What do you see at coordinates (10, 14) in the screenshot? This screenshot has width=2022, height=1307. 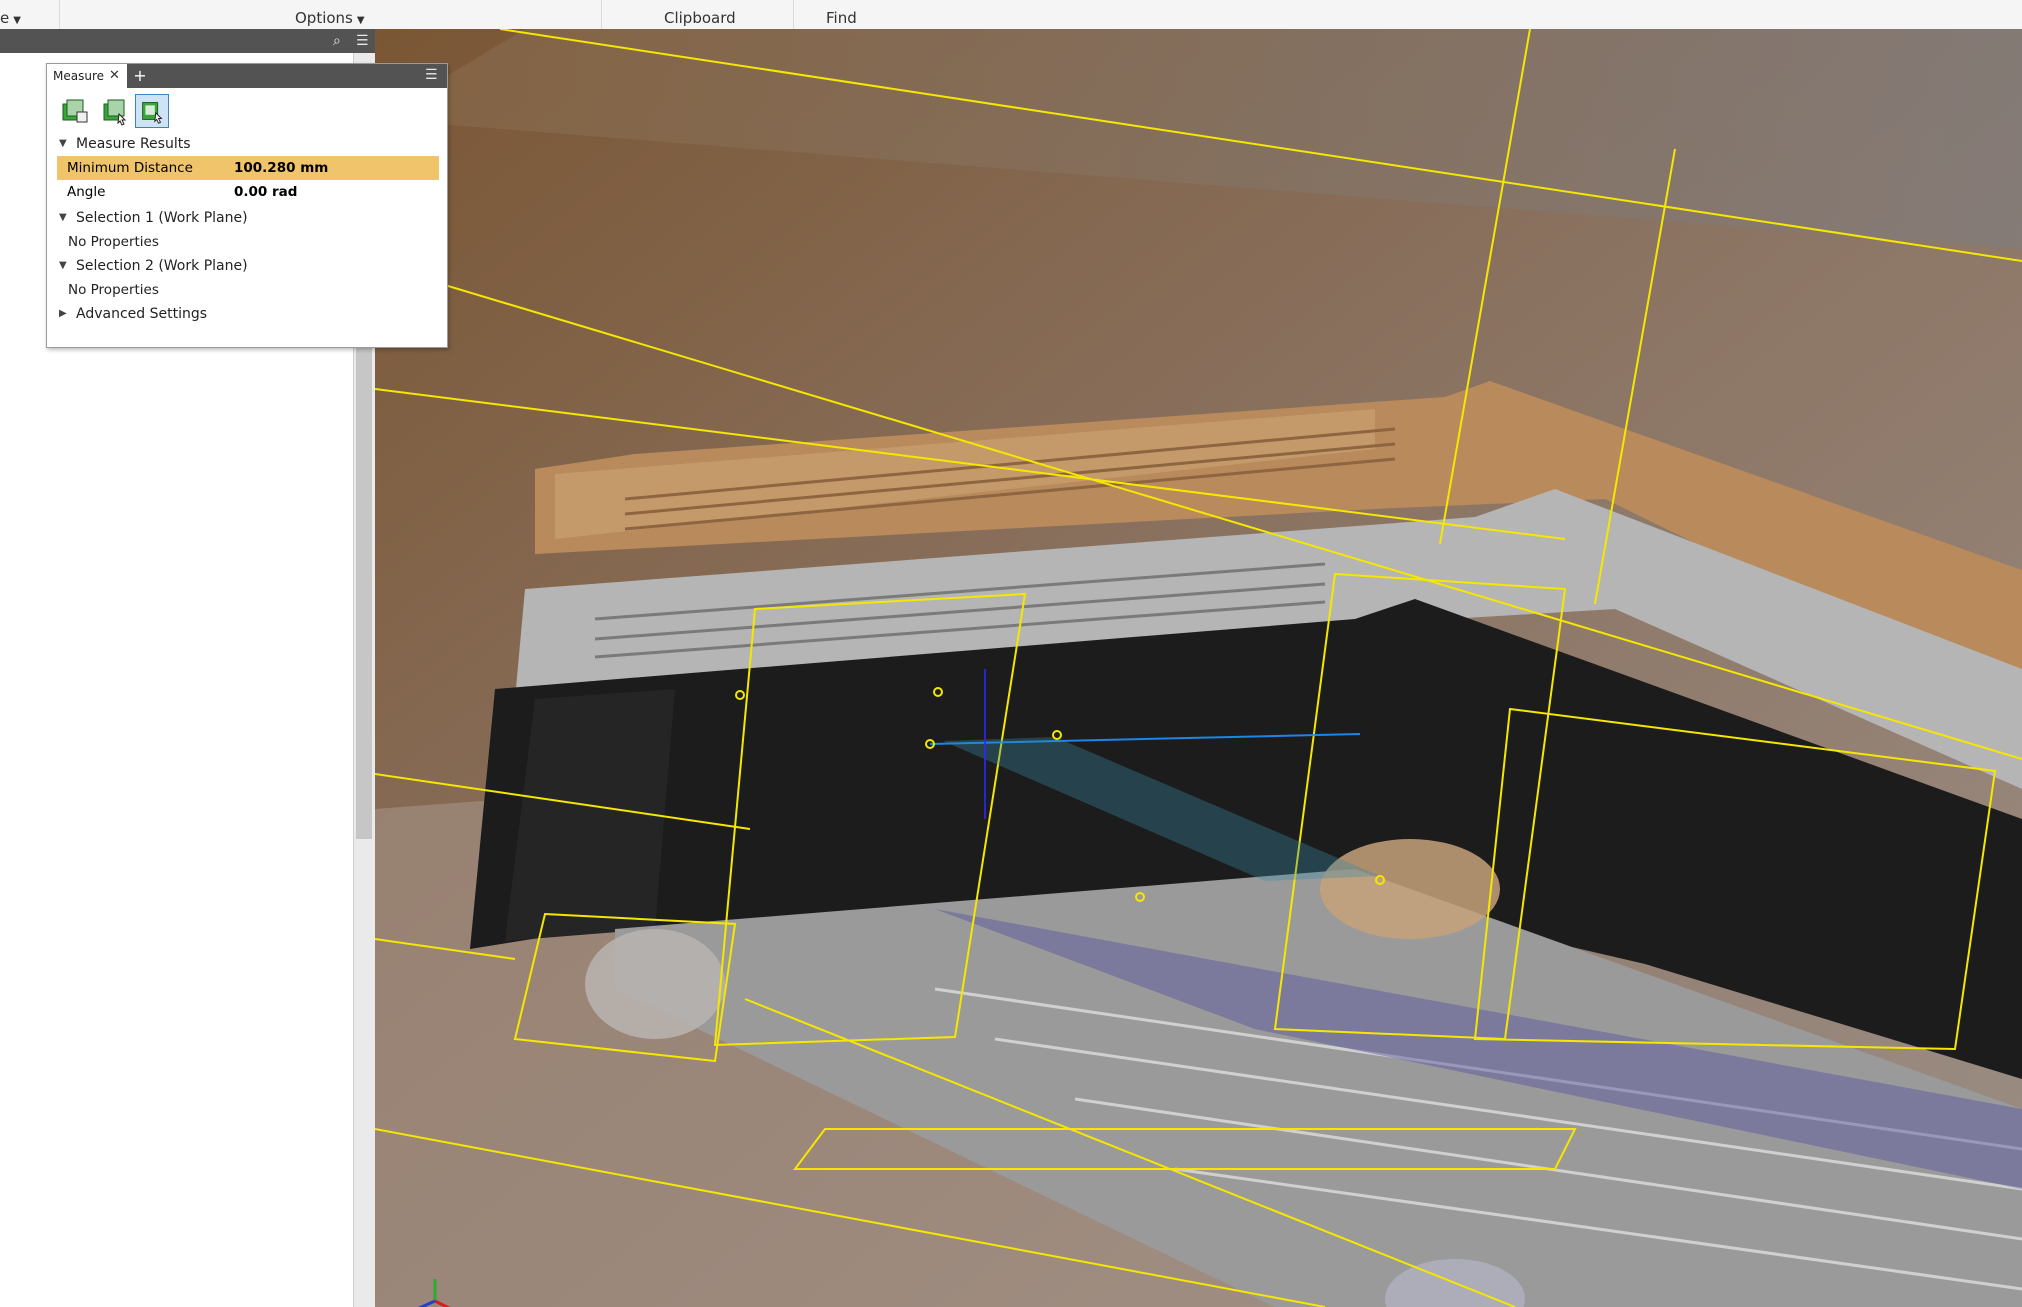 I see `ribbon-group-e: e ▼` at bounding box center [10, 14].